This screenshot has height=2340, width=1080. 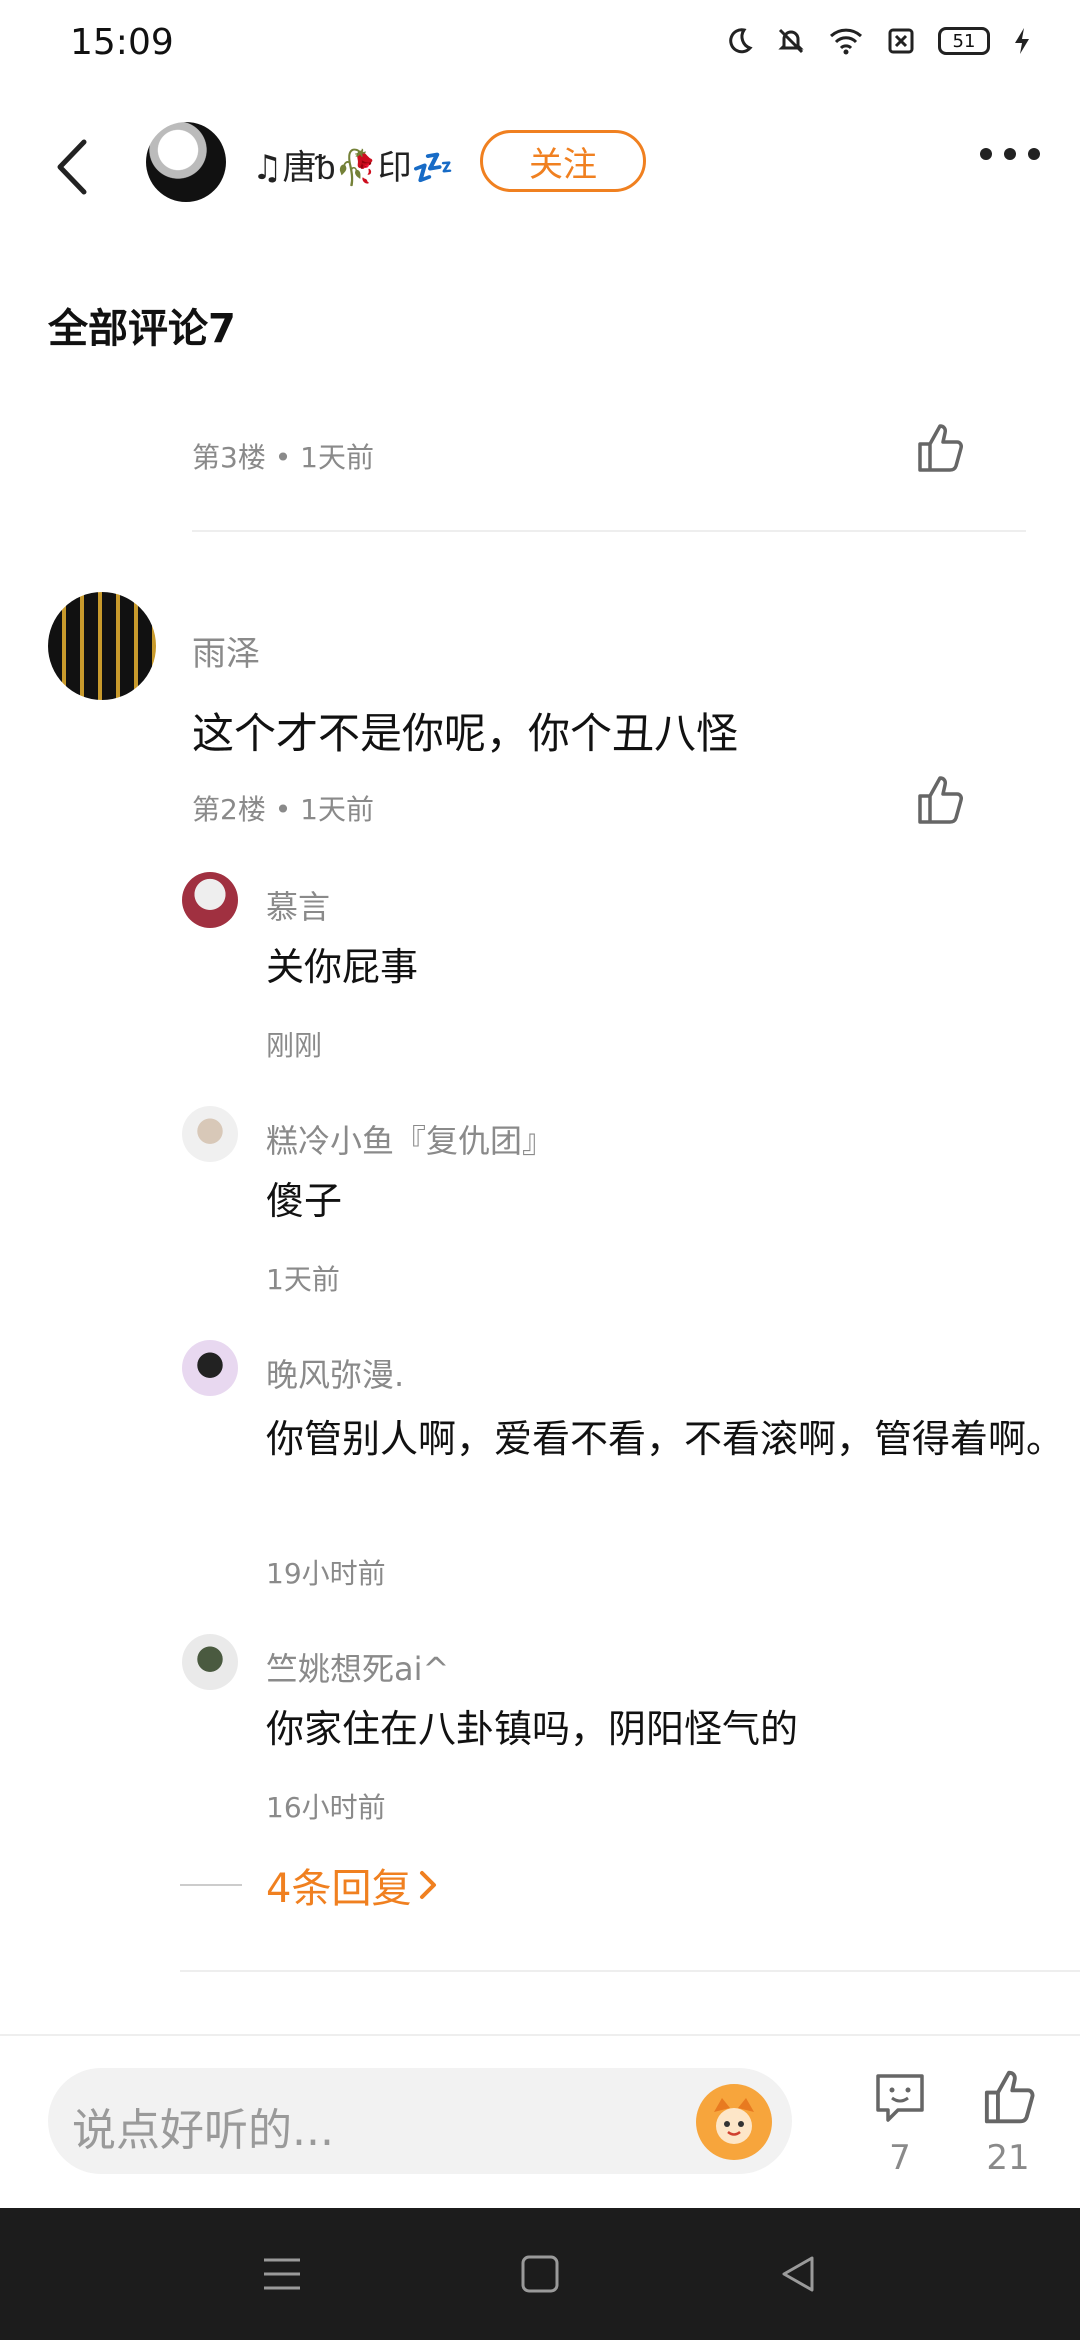 I want to click on no-sim-icon, so click(x=901, y=41).